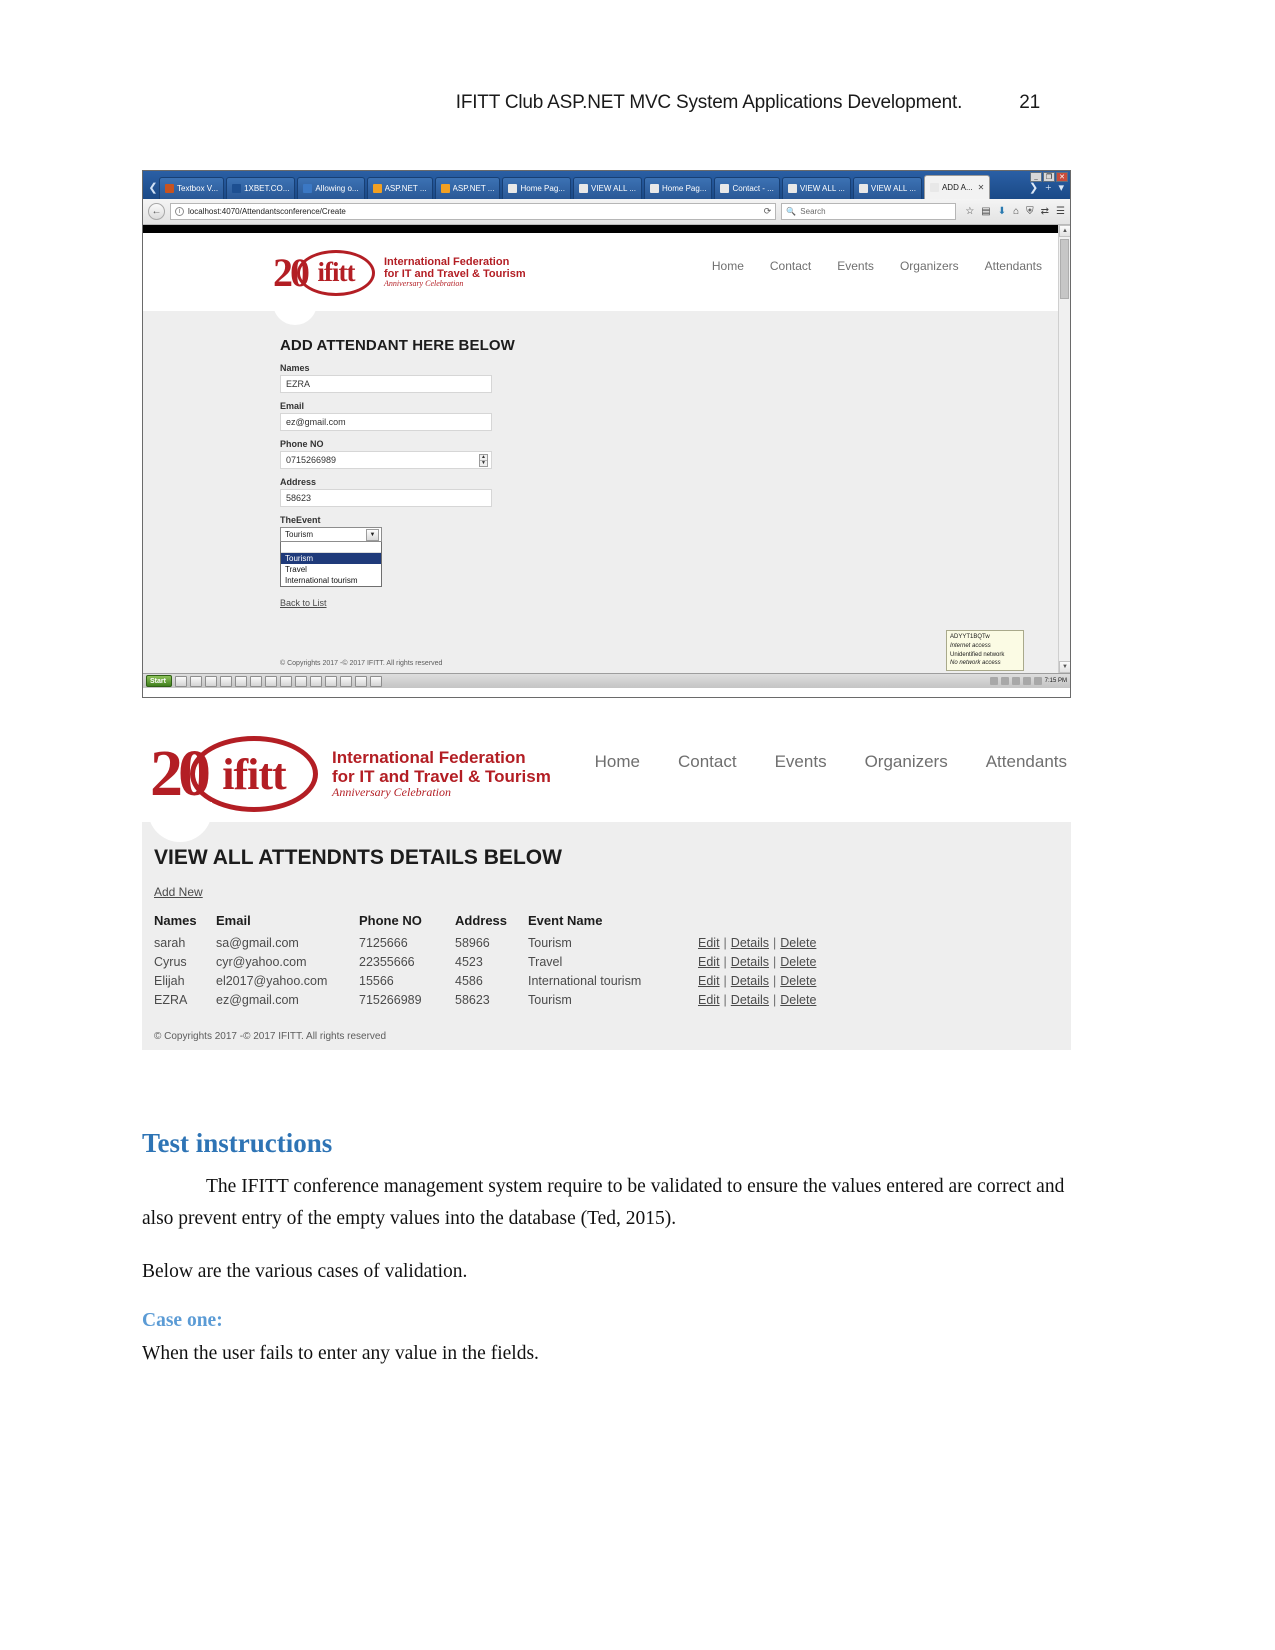 This screenshot has height=1650, width=1275. Describe the element at coordinates (303, 603) in the screenshot. I see `back-to-list-link: Back to List` at that location.